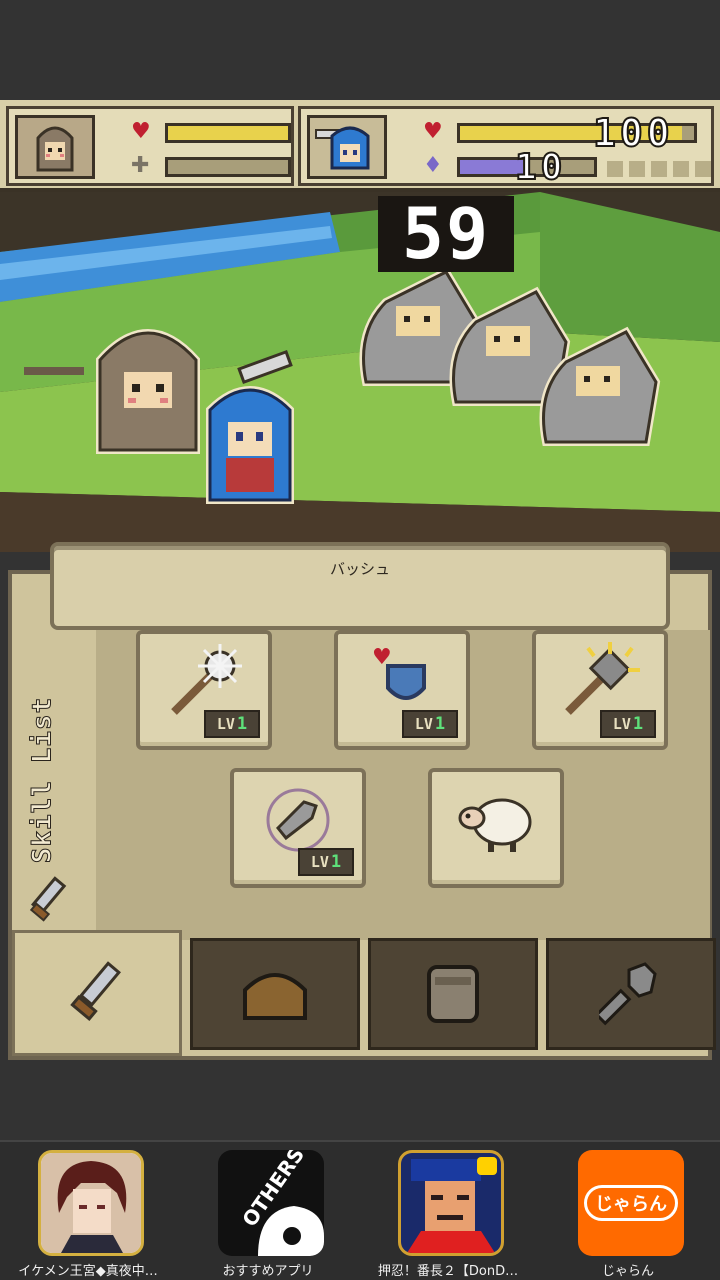  I want to click on party-status-bar: ♥ ✚ ♥ ♦ 100 10, so click(360, 146).